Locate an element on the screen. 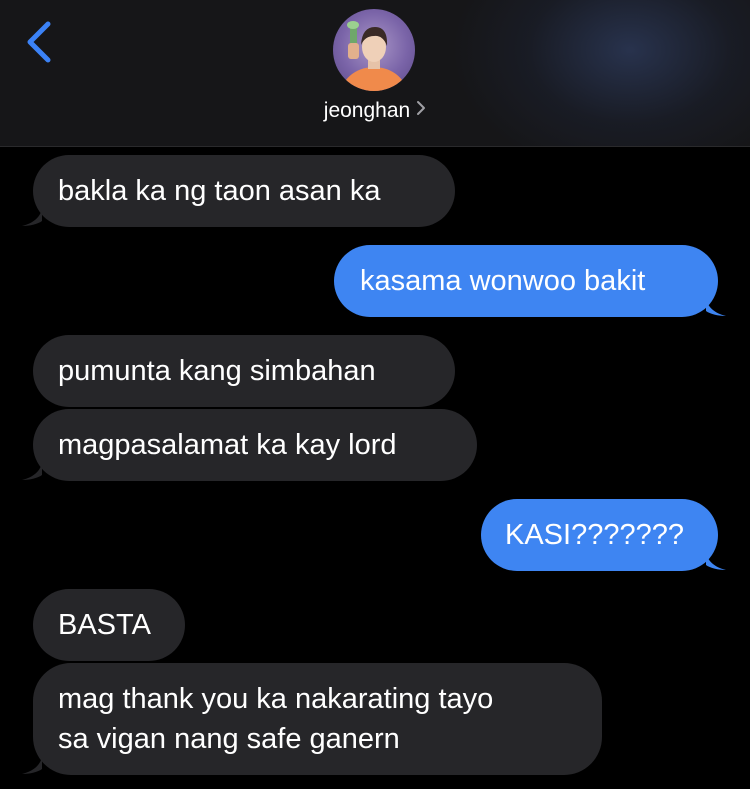 This screenshot has width=750, height=789. message-bubble-incoming: bakla ka ng taon asan ka is located at coordinates (244, 191).